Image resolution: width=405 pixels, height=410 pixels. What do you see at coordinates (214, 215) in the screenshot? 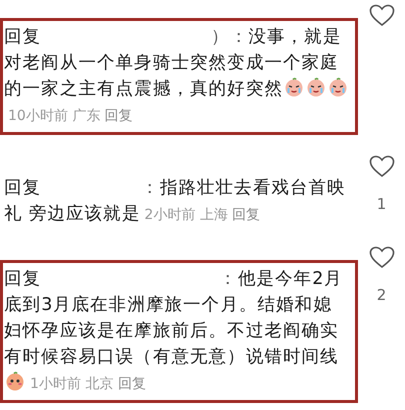
I see `comment-location: 上海` at bounding box center [214, 215].